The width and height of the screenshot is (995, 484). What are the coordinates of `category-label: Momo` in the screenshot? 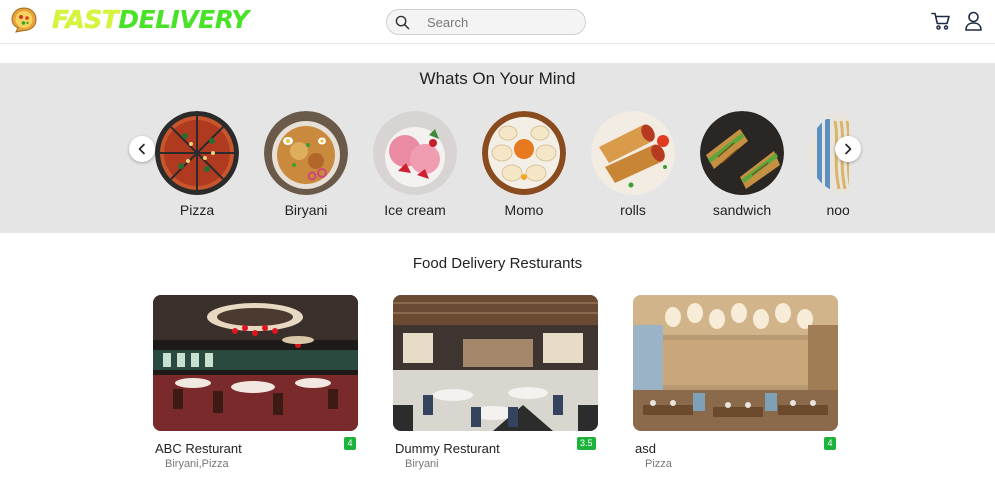 It's located at (524, 210).